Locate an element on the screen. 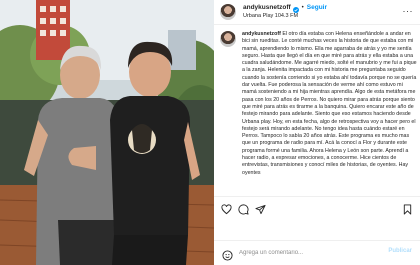 This screenshot has width=420, height=265. caption-username: andykusnetzoff is located at coordinates (261, 34).